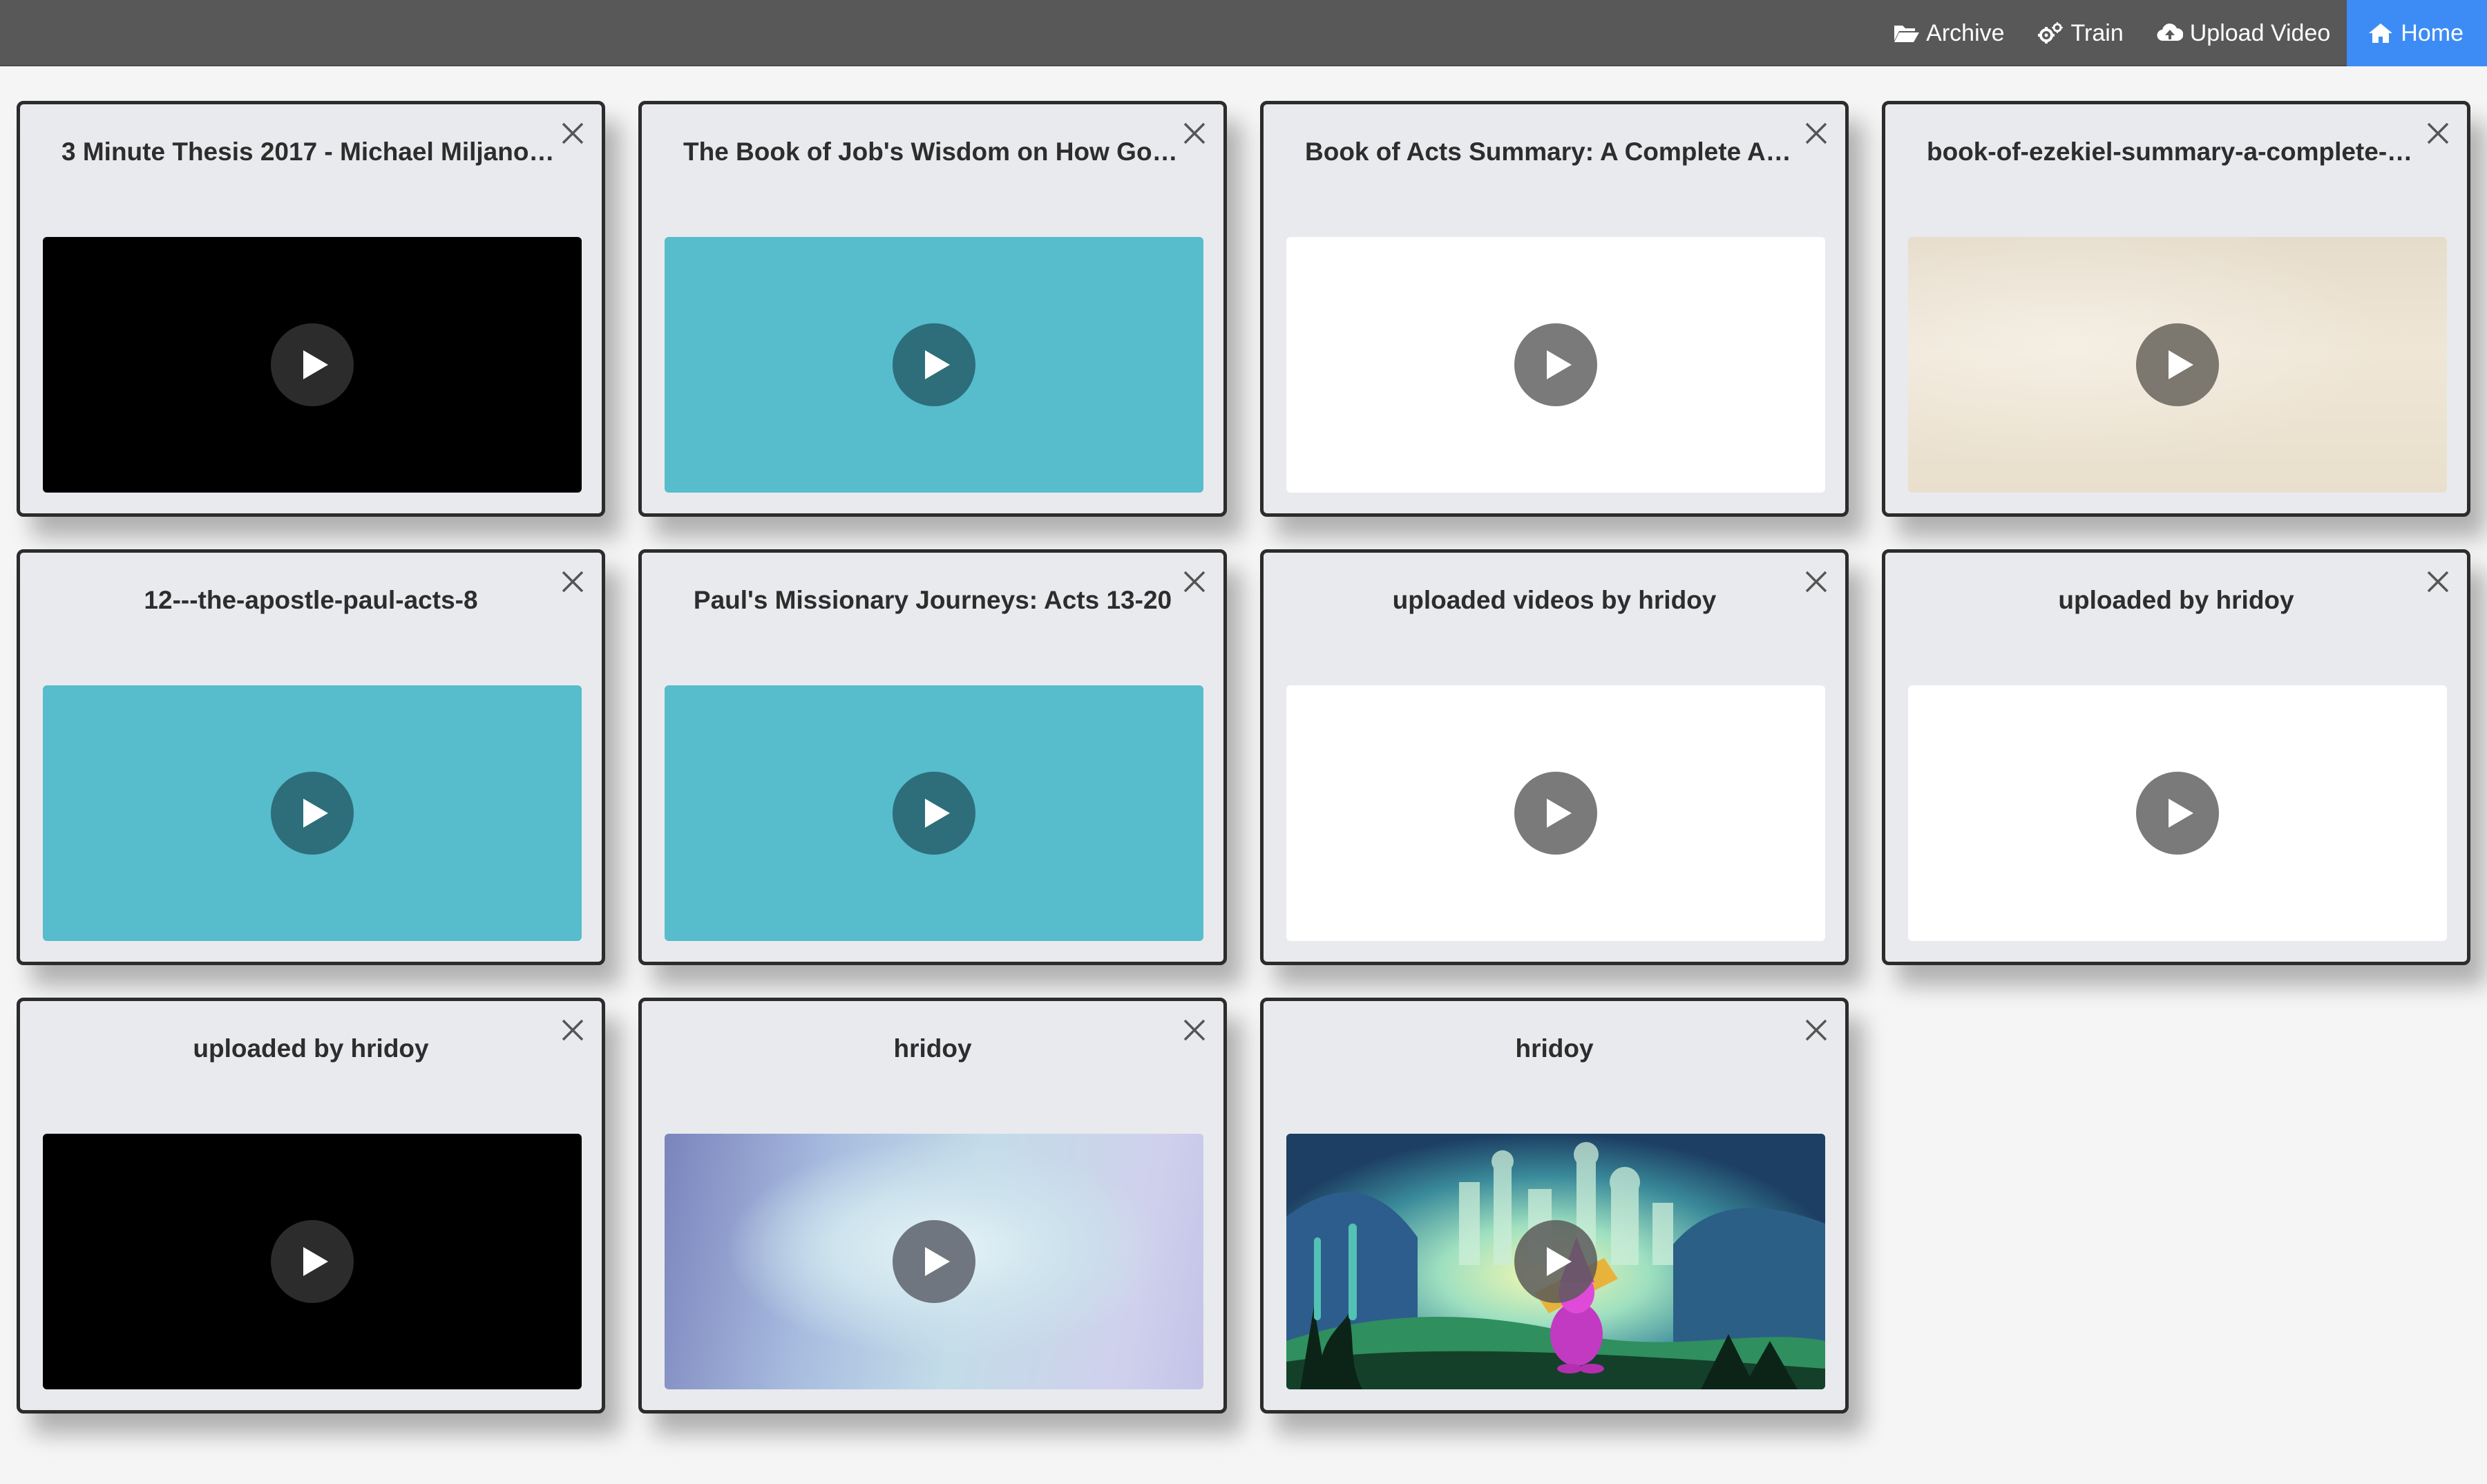  What do you see at coordinates (1554, 600) in the screenshot?
I see `video-title: uploaded videos by hridoy` at bounding box center [1554, 600].